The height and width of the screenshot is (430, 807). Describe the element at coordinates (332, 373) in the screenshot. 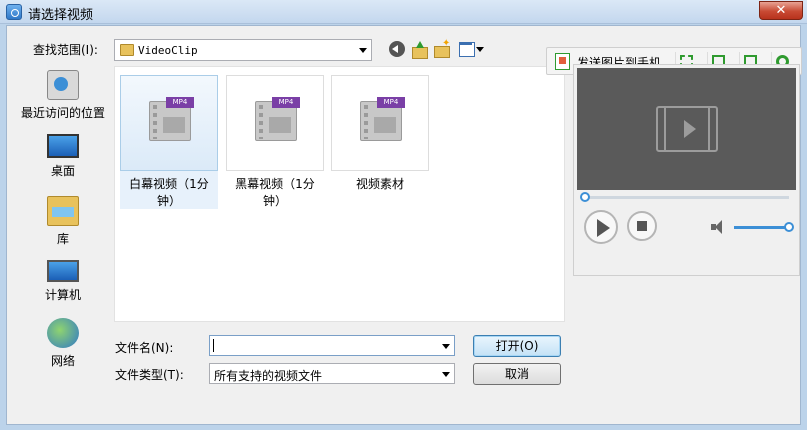

I see `filetype-select: 所有支持的视频文件` at that location.